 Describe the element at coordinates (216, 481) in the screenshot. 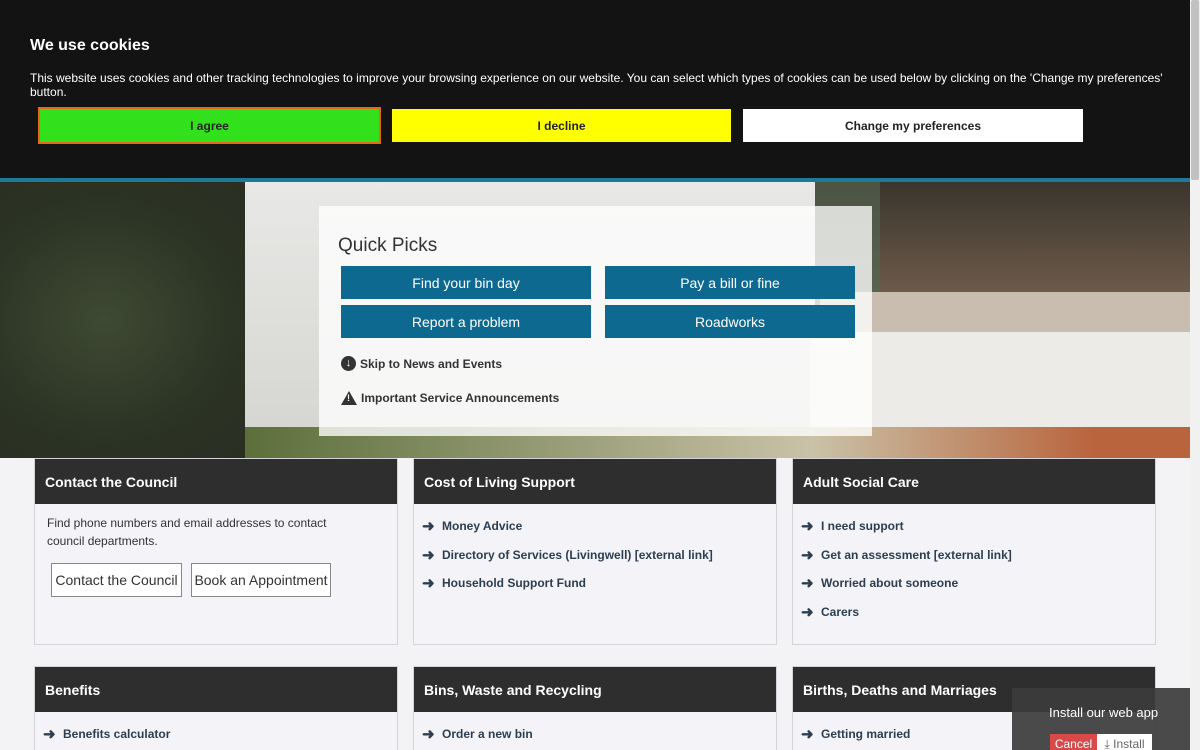

I see `card-title: Contact the Council` at that location.